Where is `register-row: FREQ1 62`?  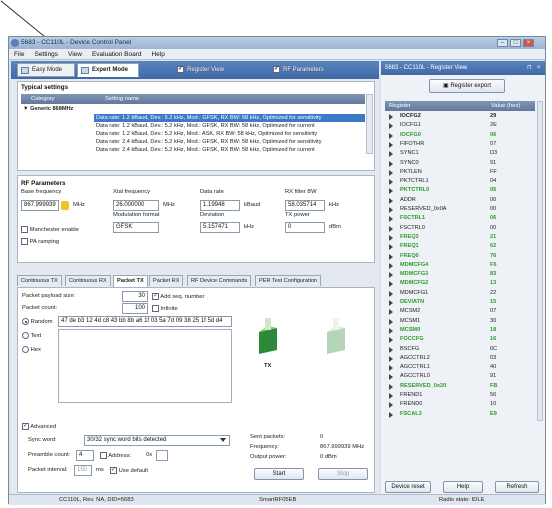
register-row: FREQ1 62 is located at coordinates (460, 246).